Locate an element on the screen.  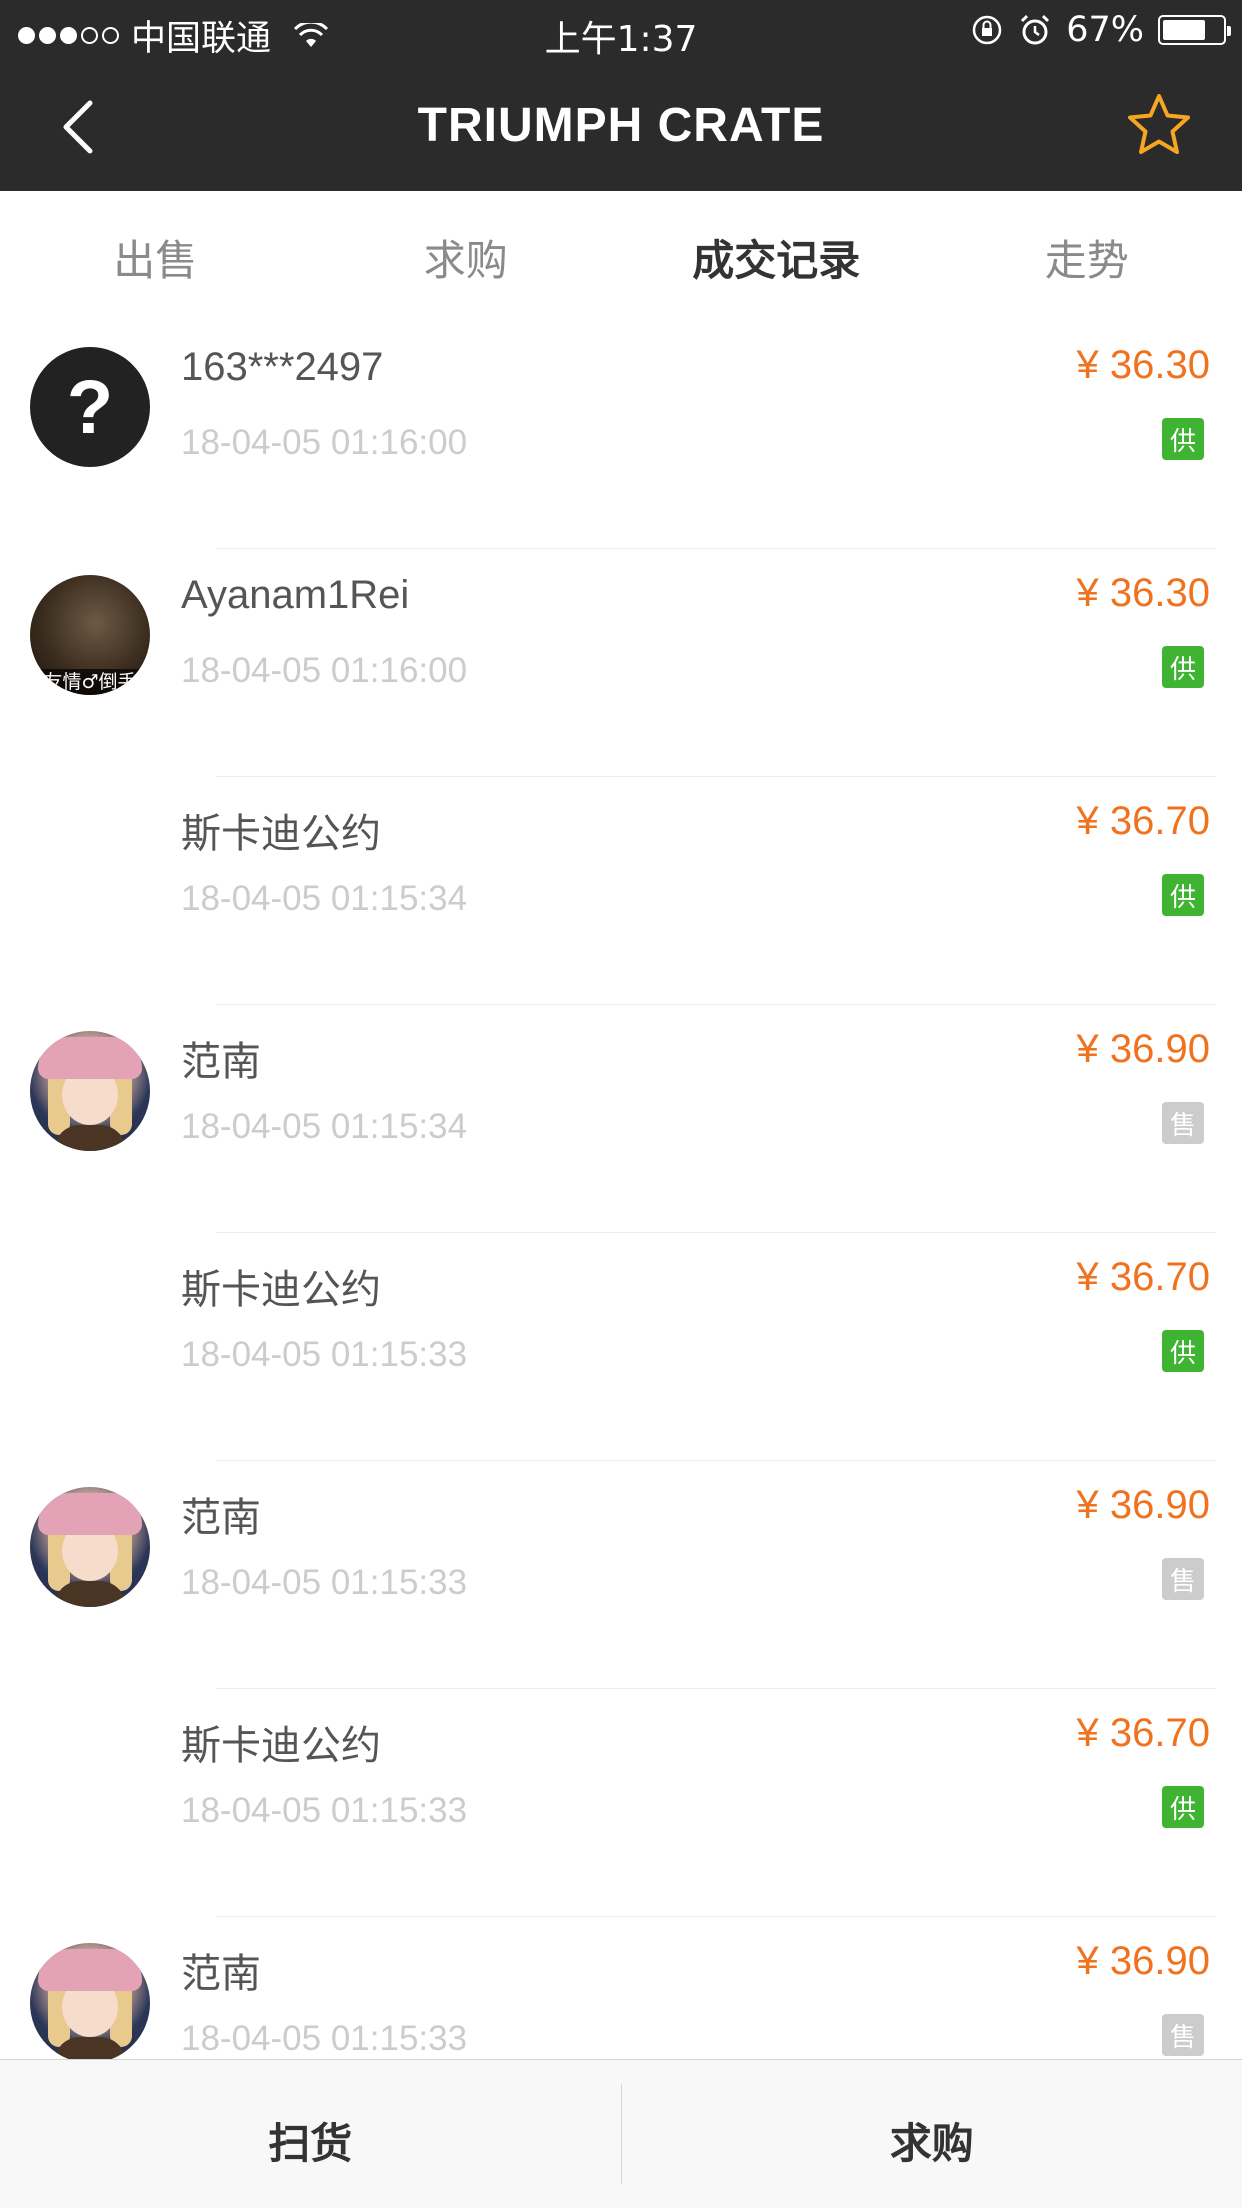
question-mark-icon: ? is located at coordinates (90, 407).